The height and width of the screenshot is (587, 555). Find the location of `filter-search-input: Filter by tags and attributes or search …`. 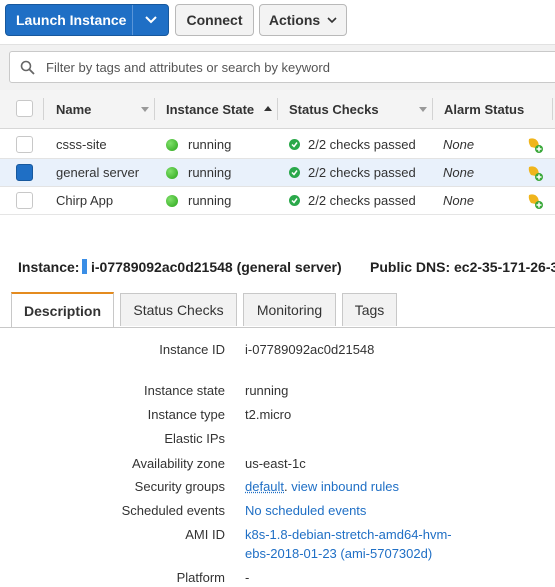

filter-search-input: Filter by tags and attributes or search … is located at coordinates (282, 67).